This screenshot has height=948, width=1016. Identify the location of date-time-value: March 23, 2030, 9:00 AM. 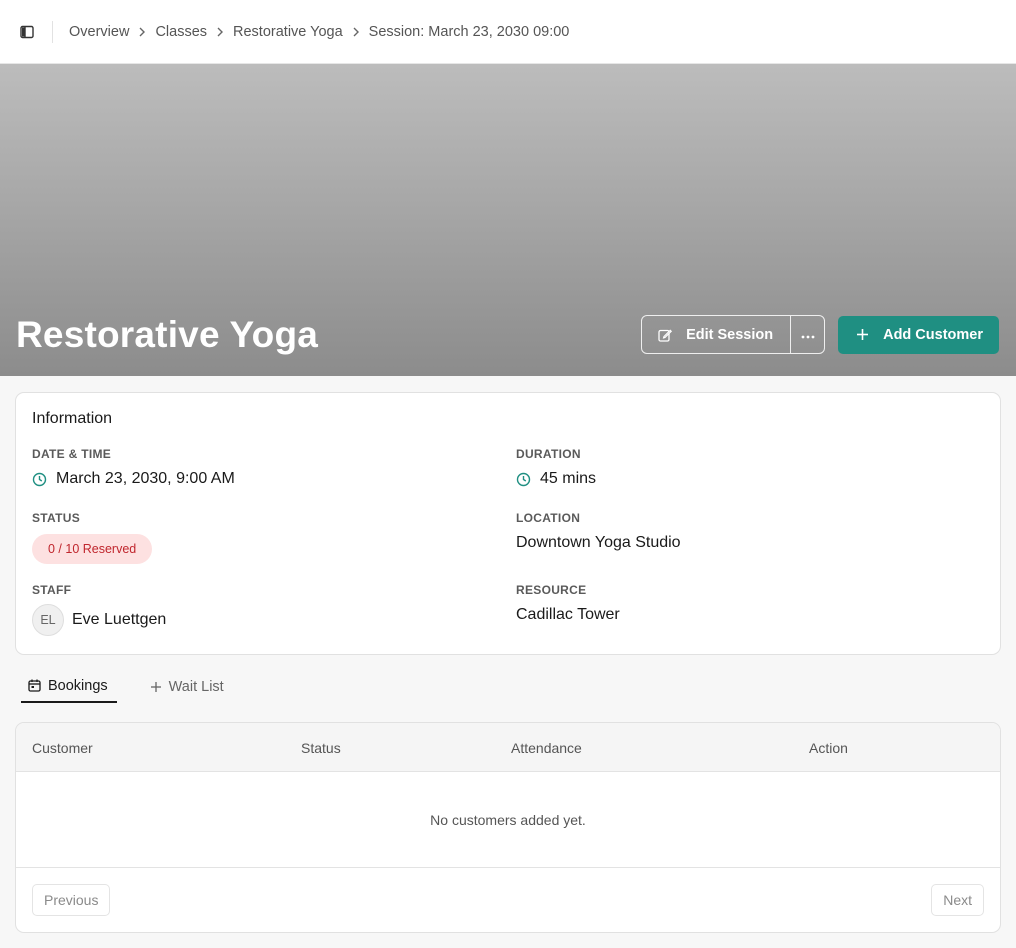
(145, 478).